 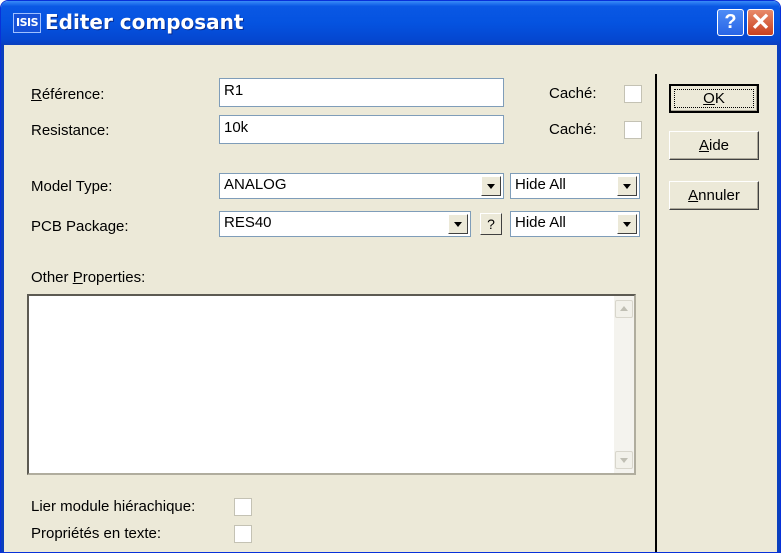 I want to click on resistance-hidden-label: Caché:, so click(x=573, y=129).